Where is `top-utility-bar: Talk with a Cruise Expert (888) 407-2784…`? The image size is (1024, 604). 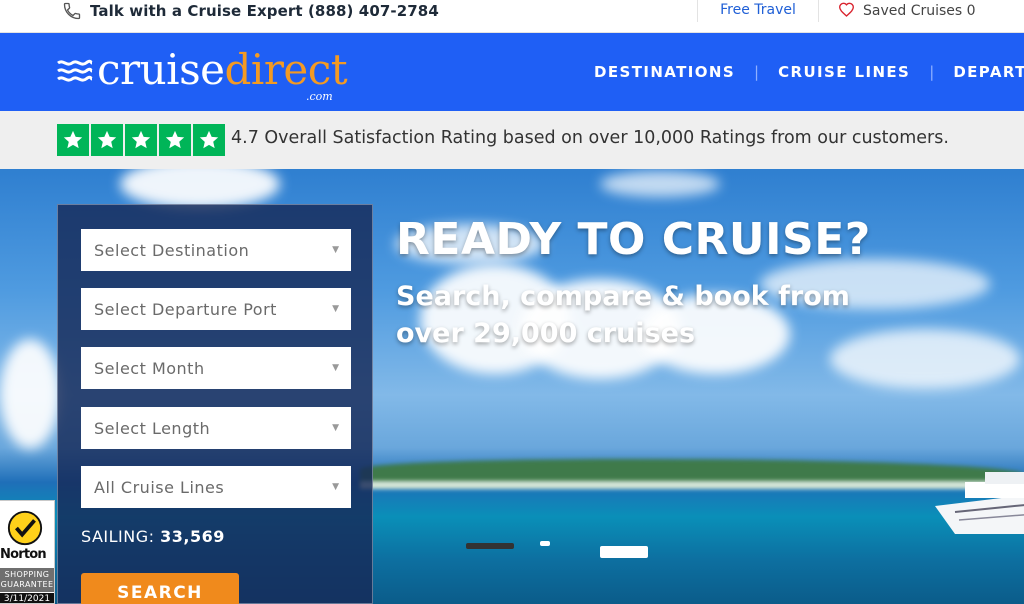 top-utility-bar: Talk with a Cruise Expert (888) 407-2784… is located at coordinates (512, 16).